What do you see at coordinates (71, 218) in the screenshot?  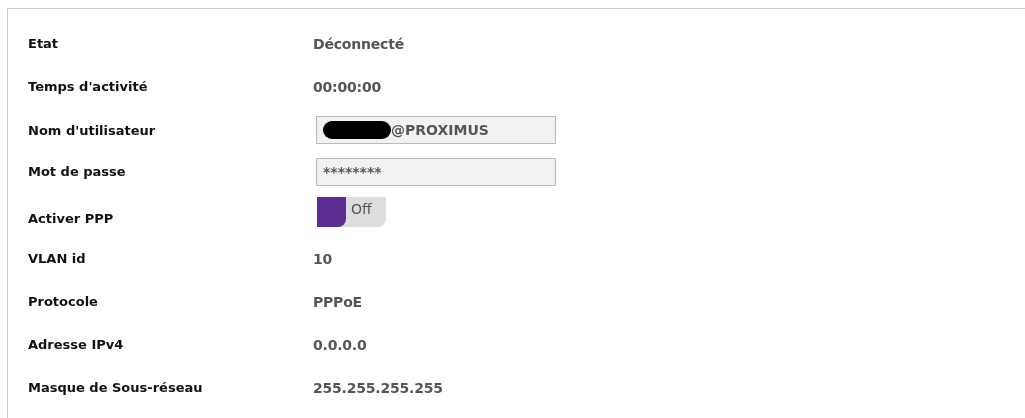 I see `field-label: Activer PPP` at bounding box center [71, 218].